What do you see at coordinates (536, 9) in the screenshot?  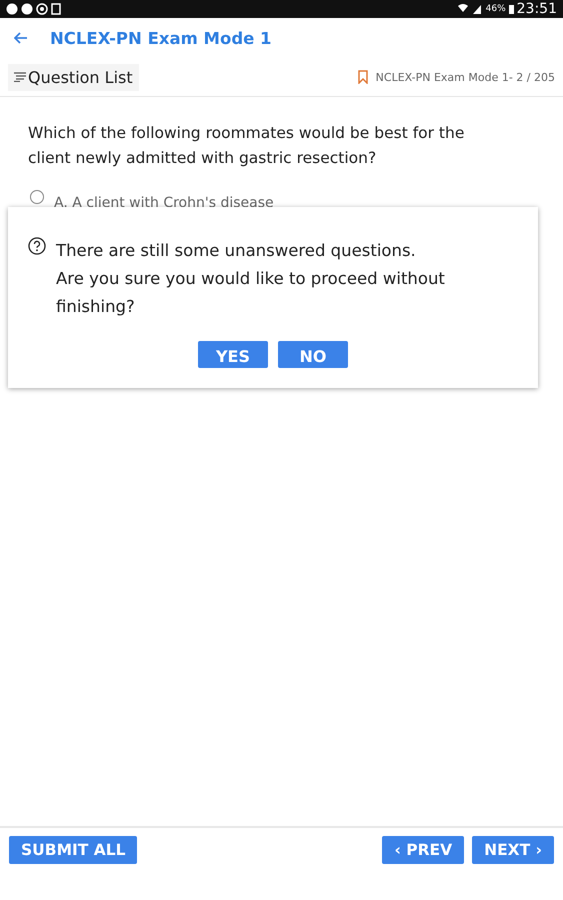 I see `clock: 23:51` at bounding box center [536, 9].